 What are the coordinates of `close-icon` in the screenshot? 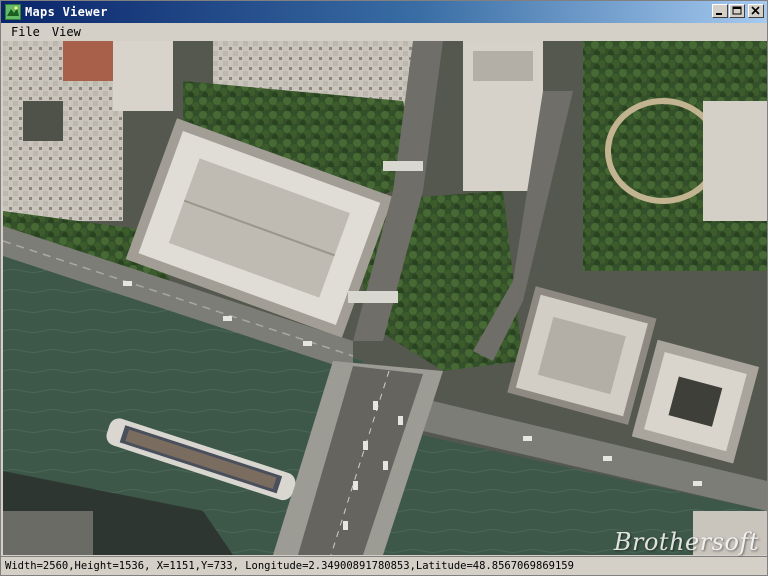 It's located at (755, 10).